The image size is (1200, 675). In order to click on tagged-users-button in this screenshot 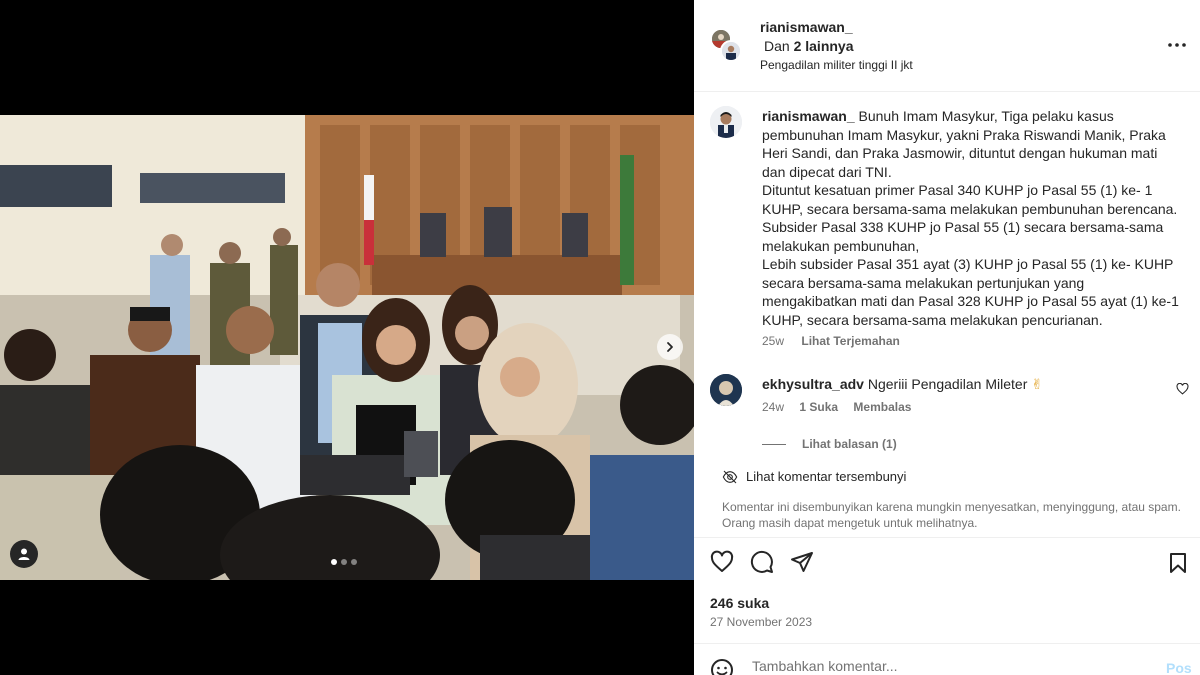, I will do `click(24, 554)`.